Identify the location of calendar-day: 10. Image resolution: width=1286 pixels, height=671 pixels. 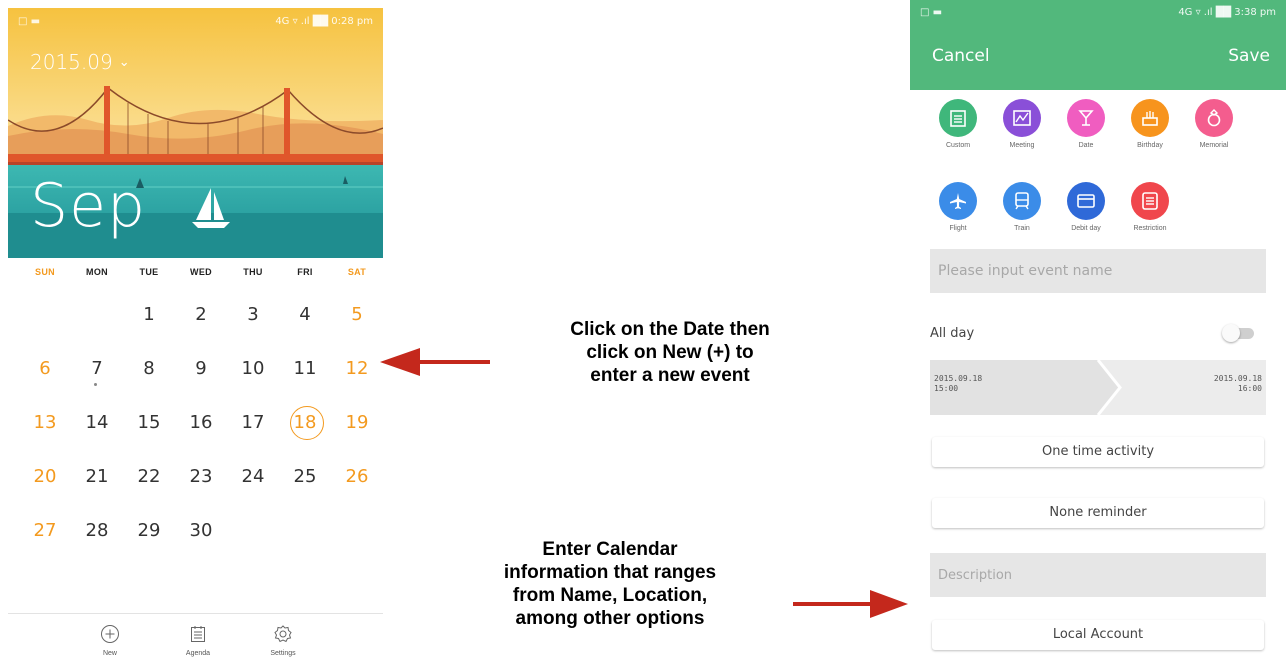
(253, 369).